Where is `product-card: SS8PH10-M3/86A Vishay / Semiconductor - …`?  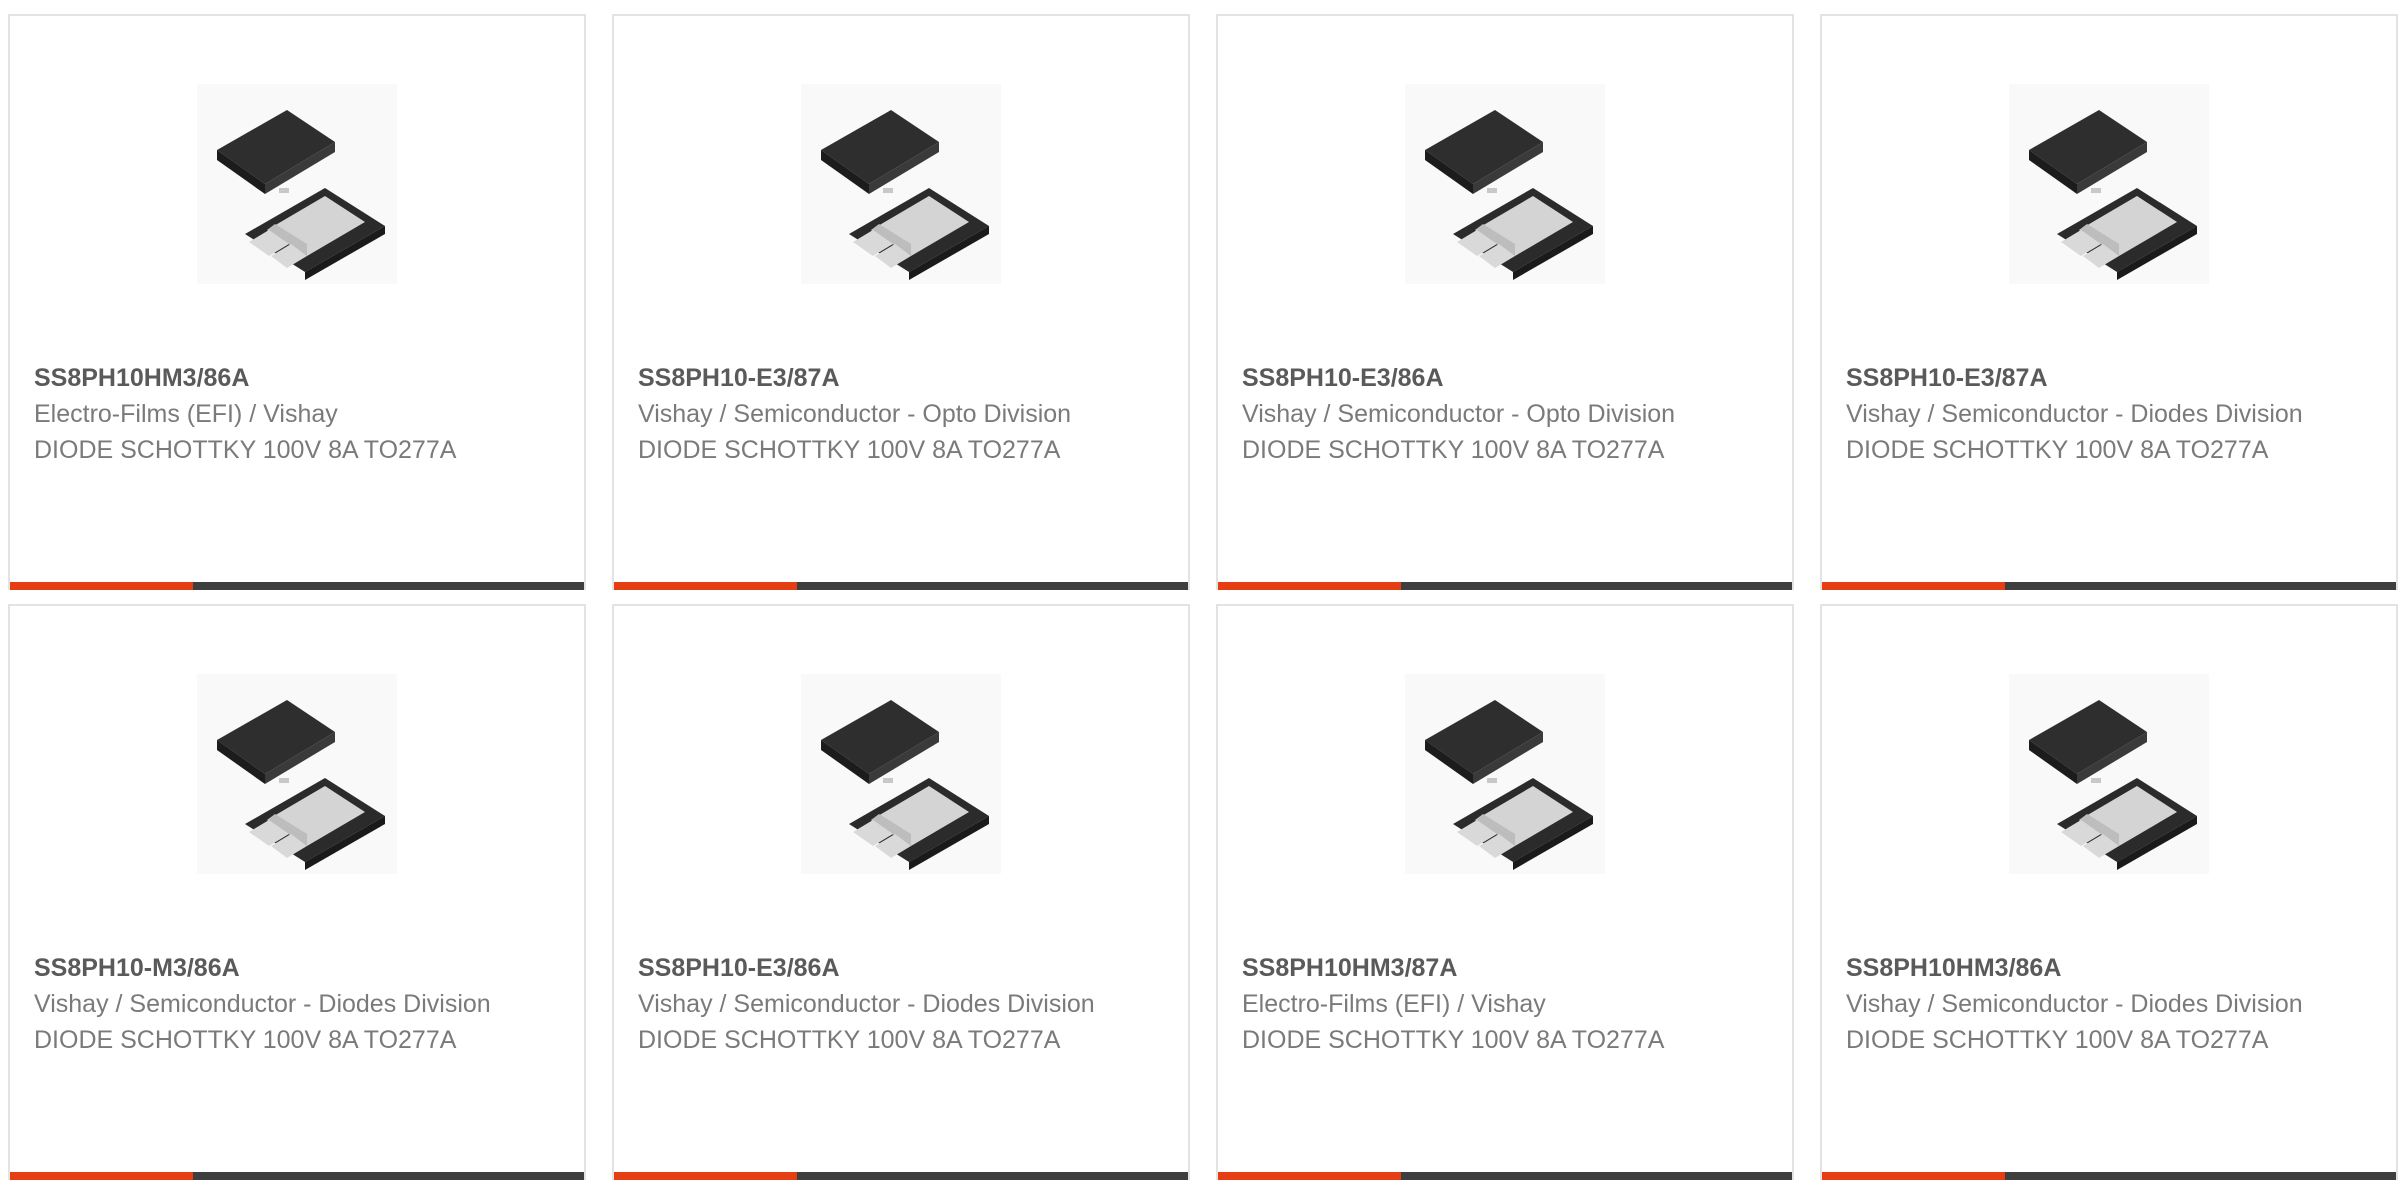 product-card: SS8PH10-M3/86A Vishay / Semiconductor - … is located at coordinates (297, 892).